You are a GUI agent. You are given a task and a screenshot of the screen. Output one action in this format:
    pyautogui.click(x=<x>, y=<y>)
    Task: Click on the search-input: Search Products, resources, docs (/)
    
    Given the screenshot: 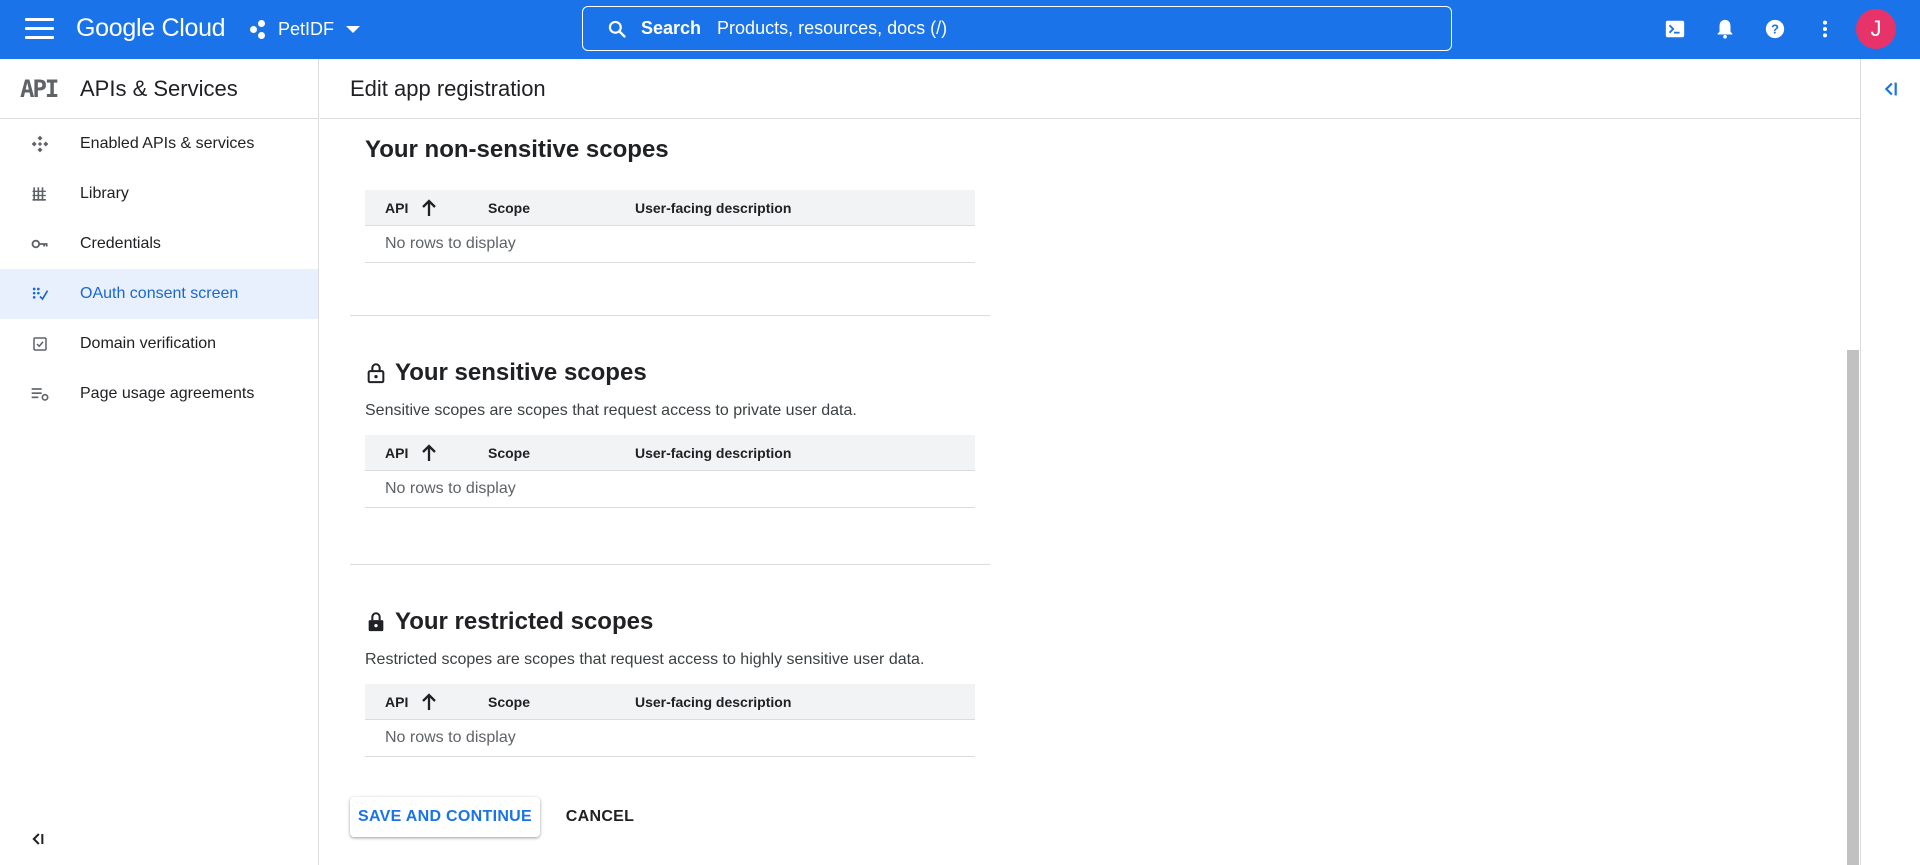 What is the action you would take?
    pyautogui.click(x=1017, y=28)
    